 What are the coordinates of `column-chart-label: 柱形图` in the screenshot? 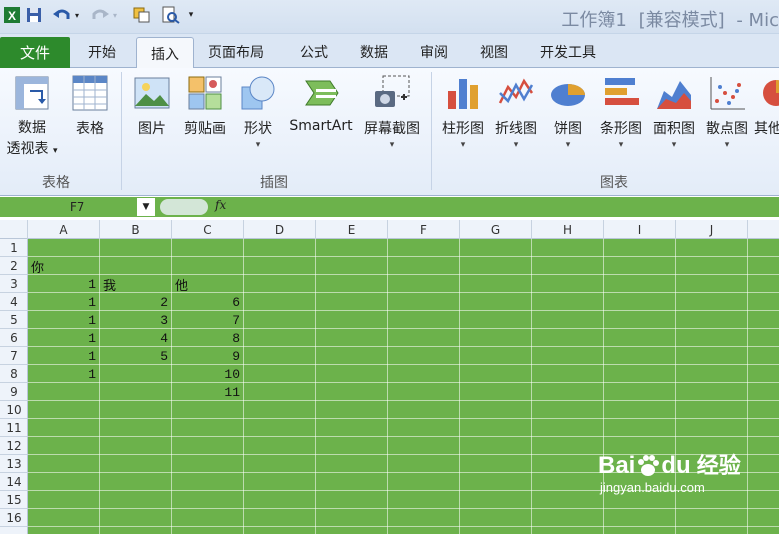 It's located at (463, 129).